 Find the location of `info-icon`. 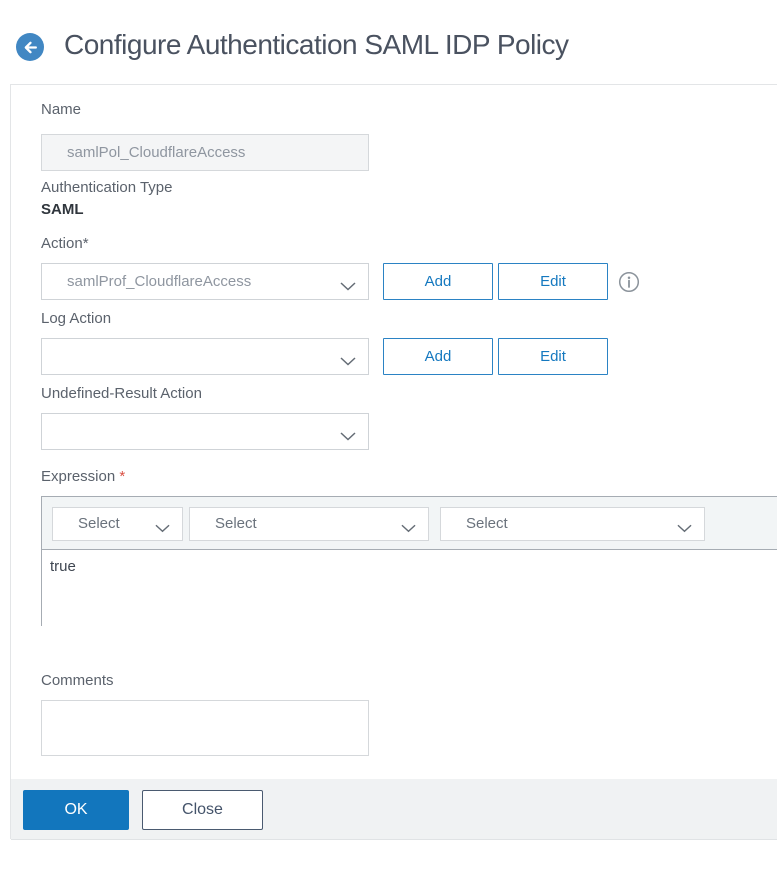

info-icon is located at coordinates (629, 284).